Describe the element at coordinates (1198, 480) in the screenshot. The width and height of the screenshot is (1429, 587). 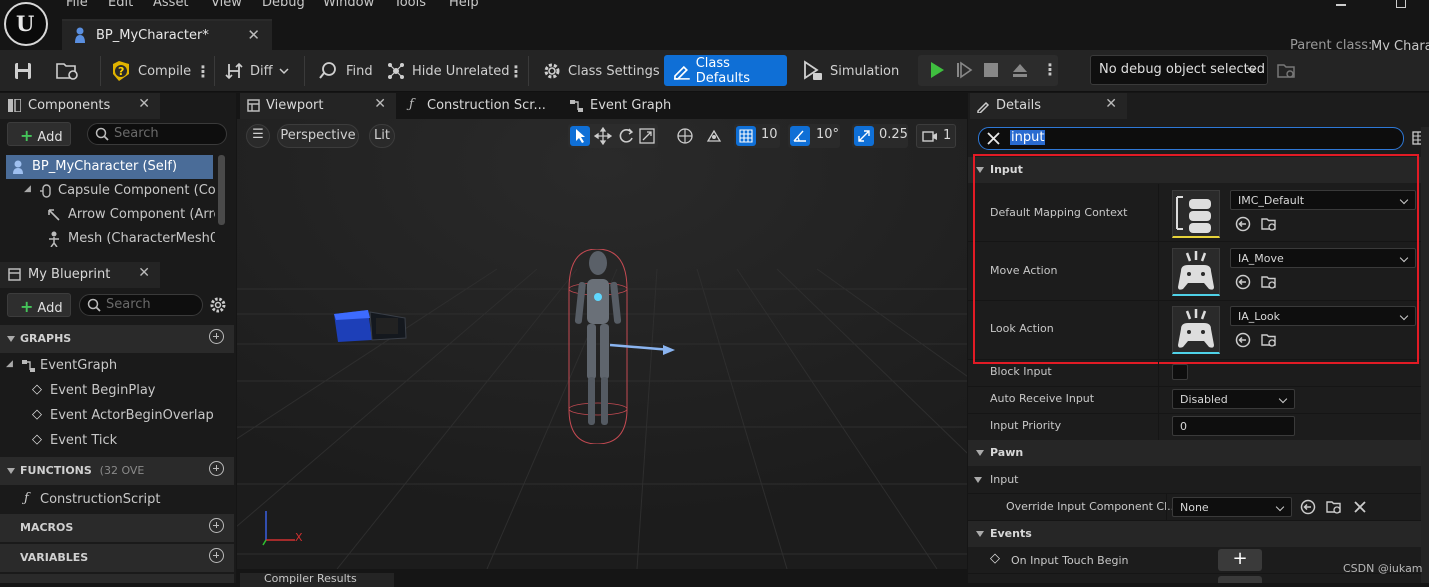
I see `pawn-input-subsection: Input` at that location.